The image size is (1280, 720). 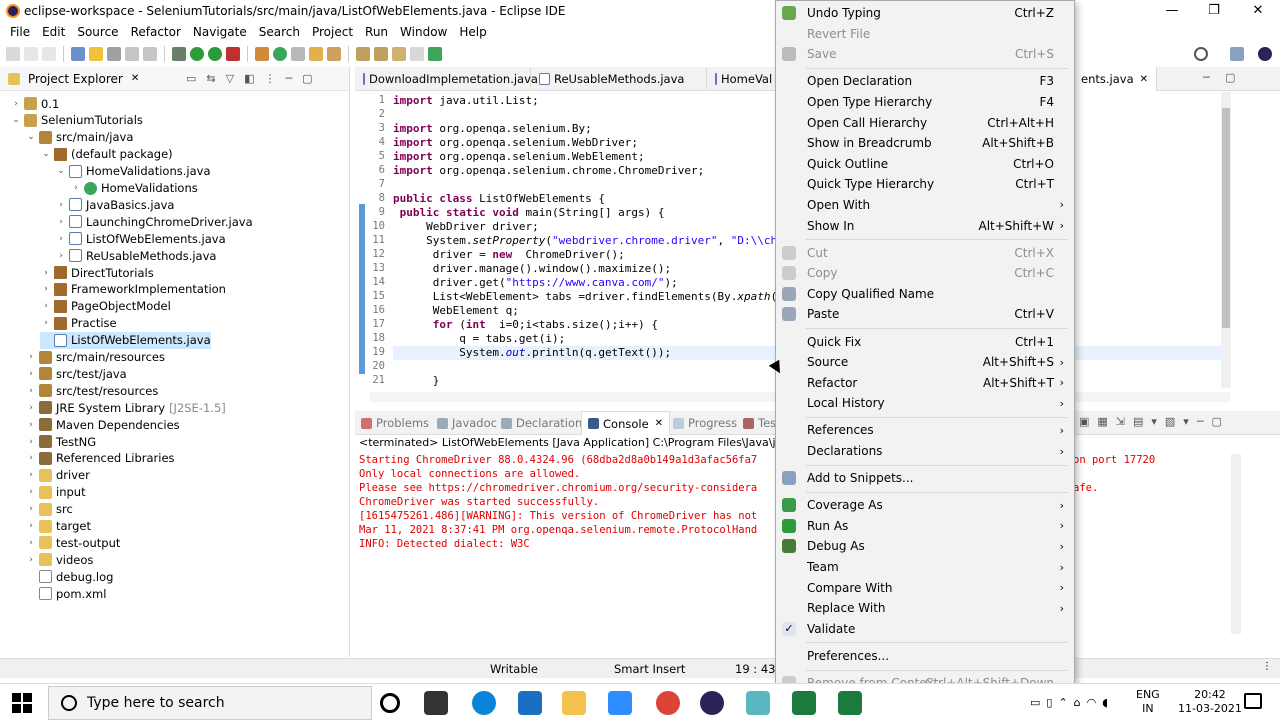 I want to click on pencil-icon, so click(x=334, y=54).